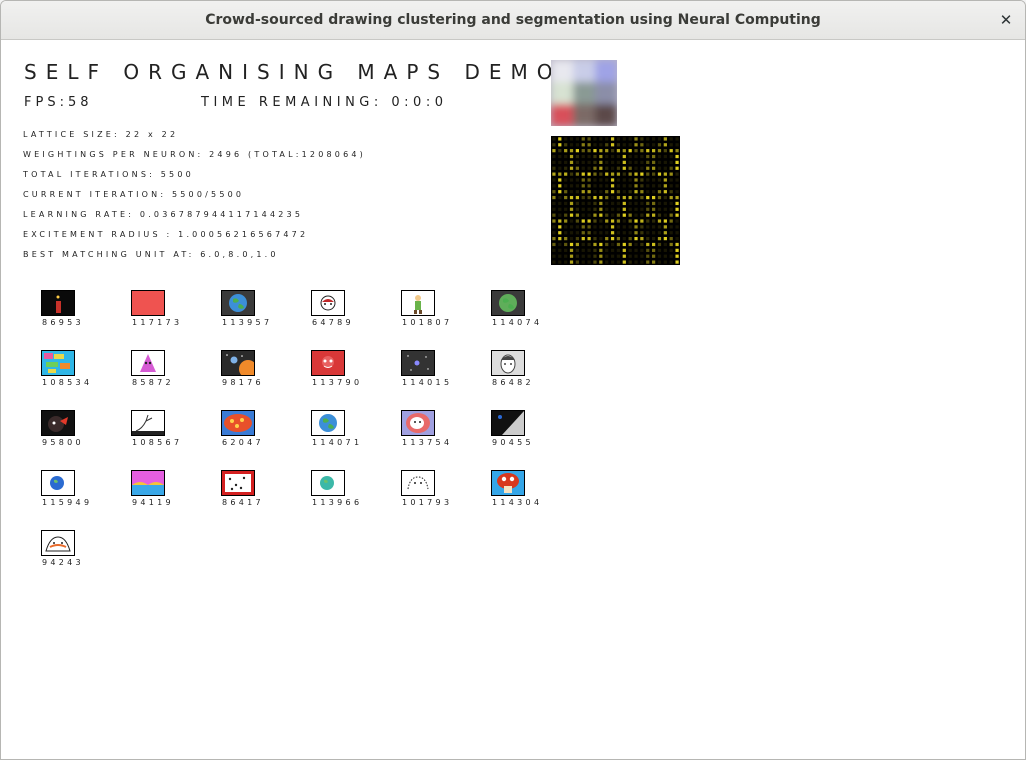 The width and height of the screenshot is (1026, 760). Describe the element at coordinates (324, 102) in the screenshot. I see `time-remaining: TIME REMAINING: 0:0:0` at that location.